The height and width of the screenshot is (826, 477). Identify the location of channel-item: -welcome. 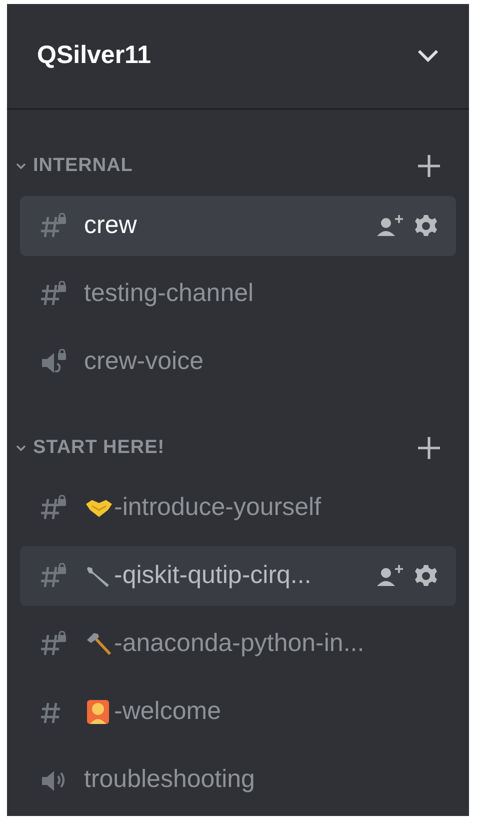
(238, 712).